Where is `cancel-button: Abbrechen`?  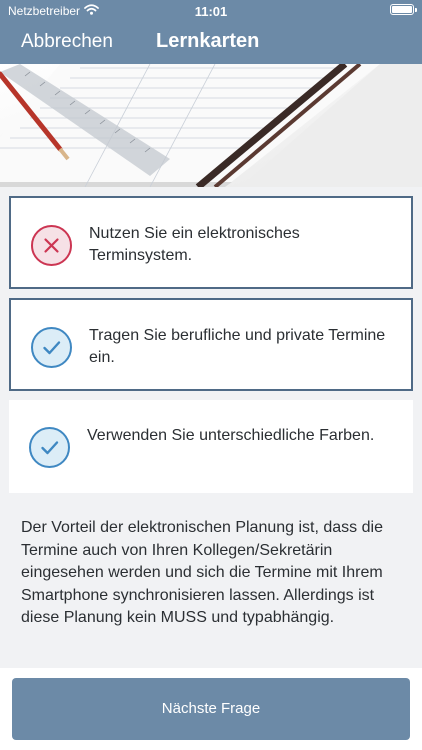 cancel-button: Abbrechen is located at coordinates (67, 42).